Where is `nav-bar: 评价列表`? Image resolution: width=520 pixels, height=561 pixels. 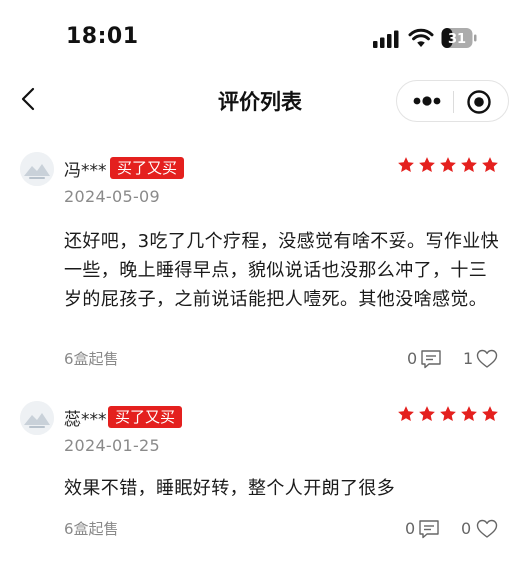
nav-bar: 评价列表 is located at coordinates (260, 101).